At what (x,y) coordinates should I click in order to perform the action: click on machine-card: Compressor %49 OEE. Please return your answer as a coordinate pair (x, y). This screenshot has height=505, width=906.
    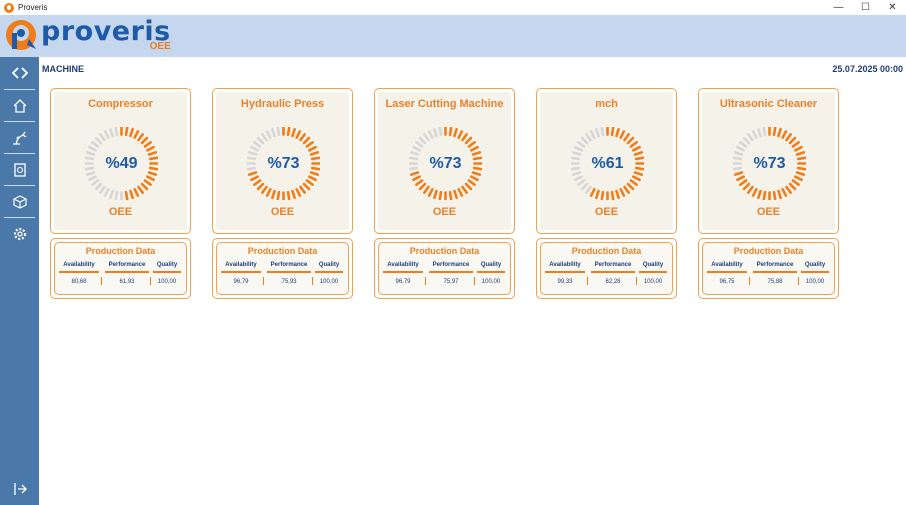
    Looking at the image, I should click on (120, 161).